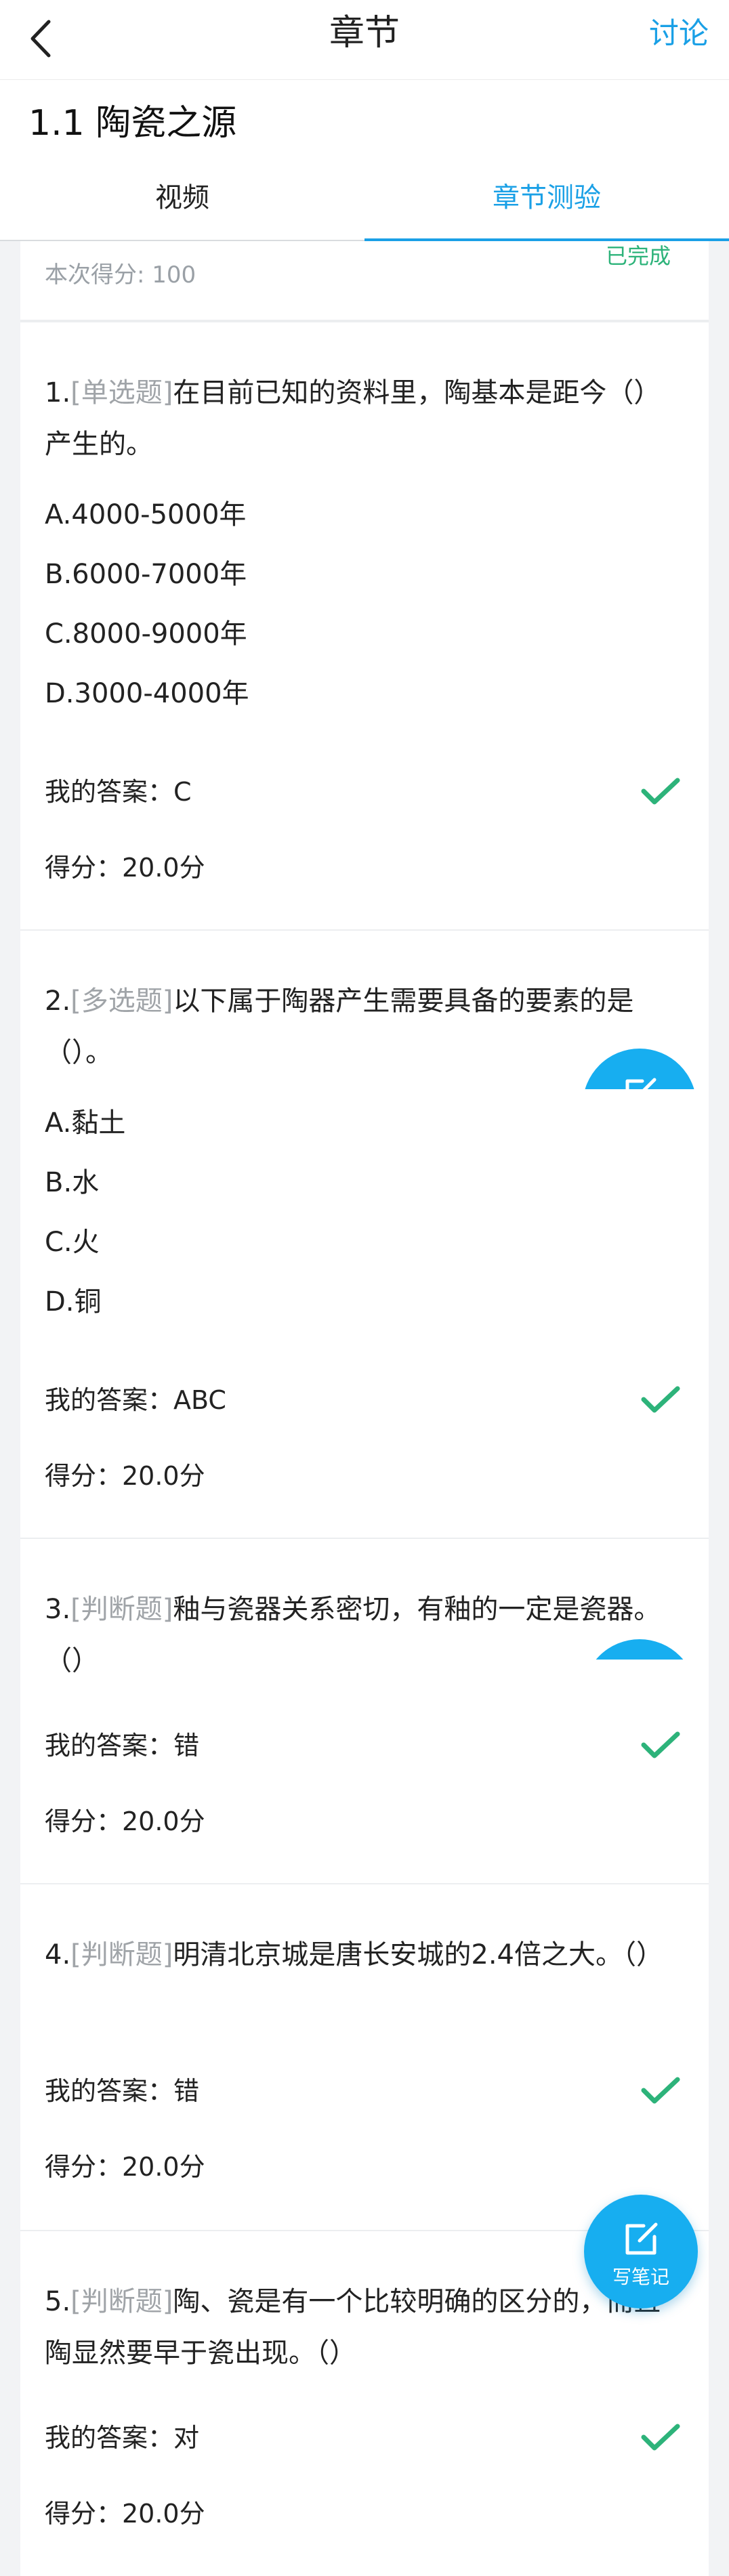 The width and height of the screenshot is (729, 2576). Describe the element at coordinates (364, 120) in the screenshot. I see `section-header: 1.1 陶瓷之源` at that location.